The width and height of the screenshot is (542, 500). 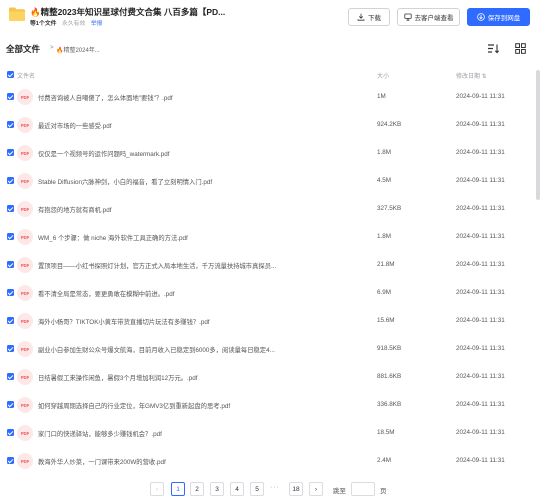 I want to click on file-name: 有抱怨的地方就有商机.pdf, so click(x=171, y=209).